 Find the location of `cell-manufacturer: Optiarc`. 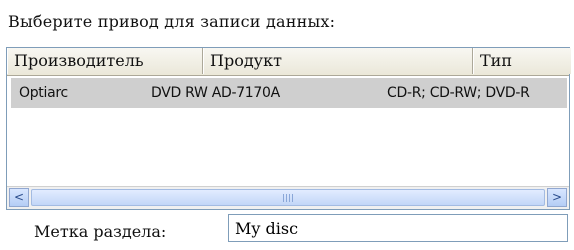

cell-manufacturer: Optiarc is located at coordinates (43, 93).